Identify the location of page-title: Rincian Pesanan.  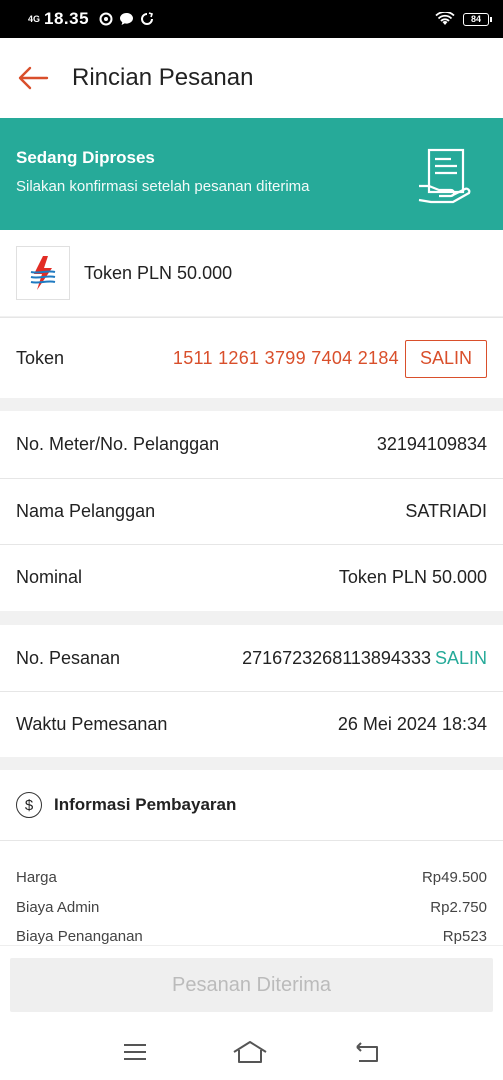
(163, 77).